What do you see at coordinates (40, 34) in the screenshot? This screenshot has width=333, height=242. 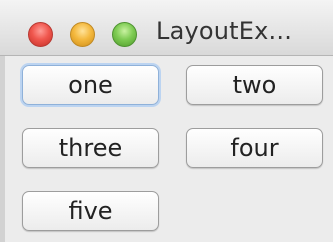 I see `close-window-icon` at bounding box center [40, 34].